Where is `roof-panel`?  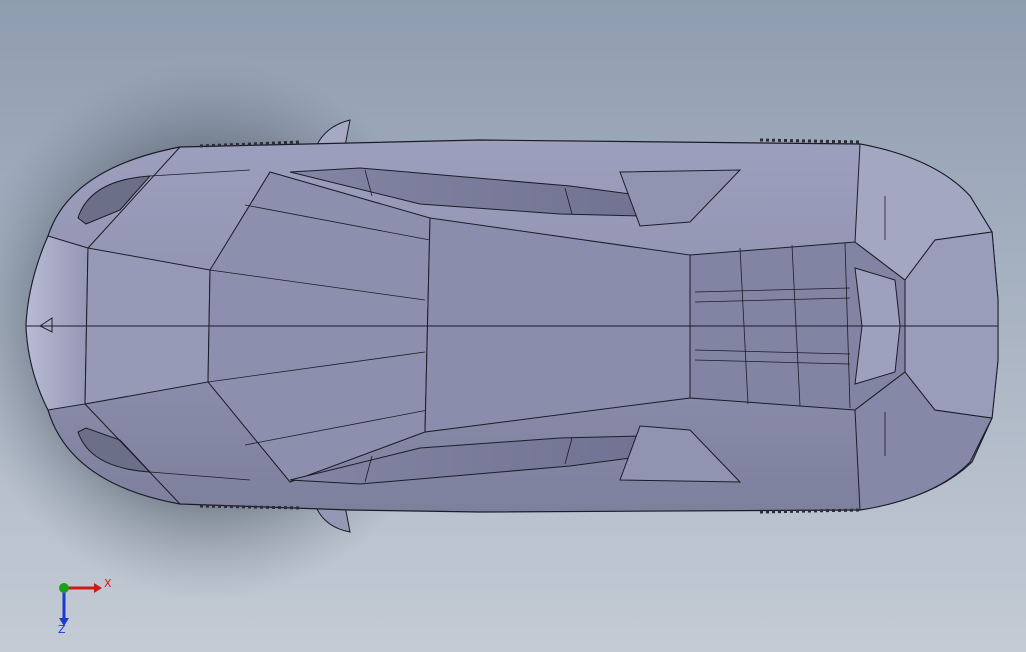 roof-panel is located at coordinates (557, 325).